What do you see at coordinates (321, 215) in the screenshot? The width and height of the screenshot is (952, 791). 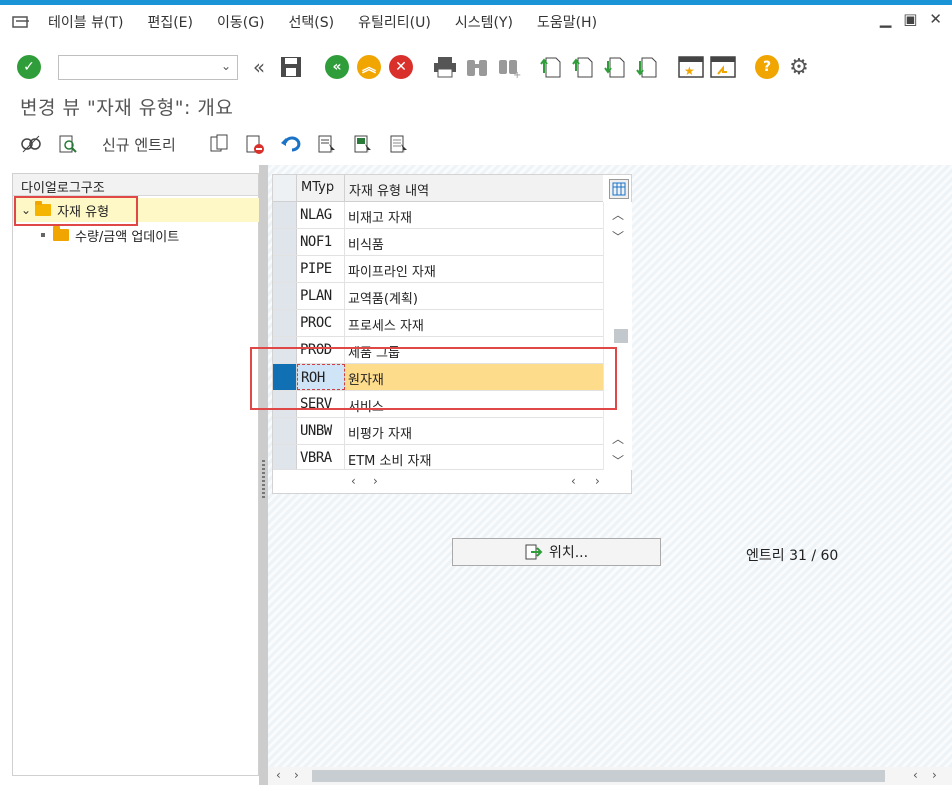 I see `cell-mtyp: NLAG` at bounding box center [321, 215].